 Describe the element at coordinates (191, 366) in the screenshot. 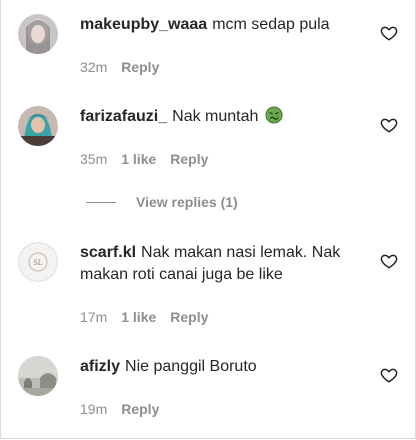

I see `comment-text: Nie panggil Boruto` at that location.